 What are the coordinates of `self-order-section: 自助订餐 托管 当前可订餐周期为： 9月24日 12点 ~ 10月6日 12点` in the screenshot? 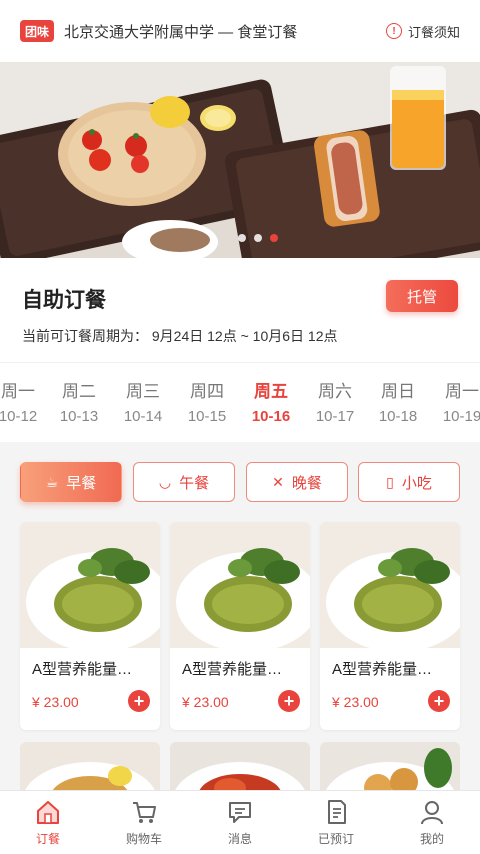 It's located at (240, 310).